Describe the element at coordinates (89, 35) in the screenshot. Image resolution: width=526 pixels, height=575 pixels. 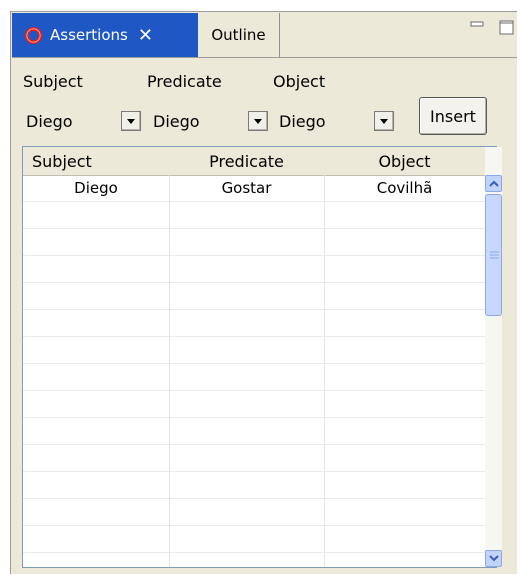
I see `tab-assertions-label: Assertions` at that location.